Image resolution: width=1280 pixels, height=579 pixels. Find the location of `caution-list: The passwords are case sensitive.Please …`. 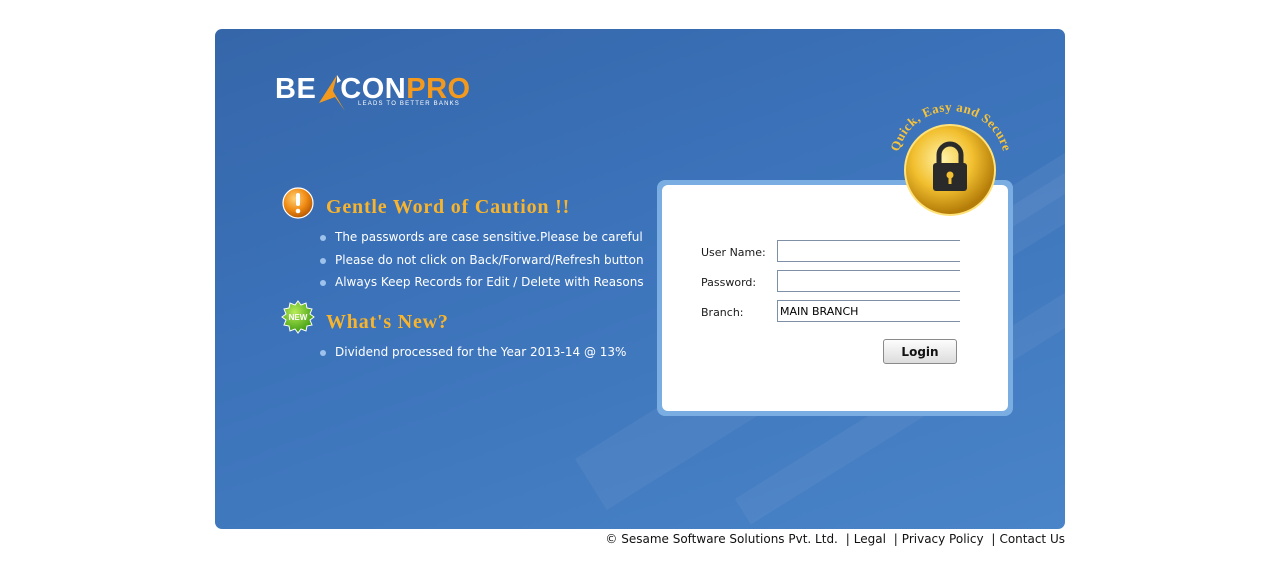

caution-list: The passwords are case sensitive.Please … is located at coordinates (481, 263).